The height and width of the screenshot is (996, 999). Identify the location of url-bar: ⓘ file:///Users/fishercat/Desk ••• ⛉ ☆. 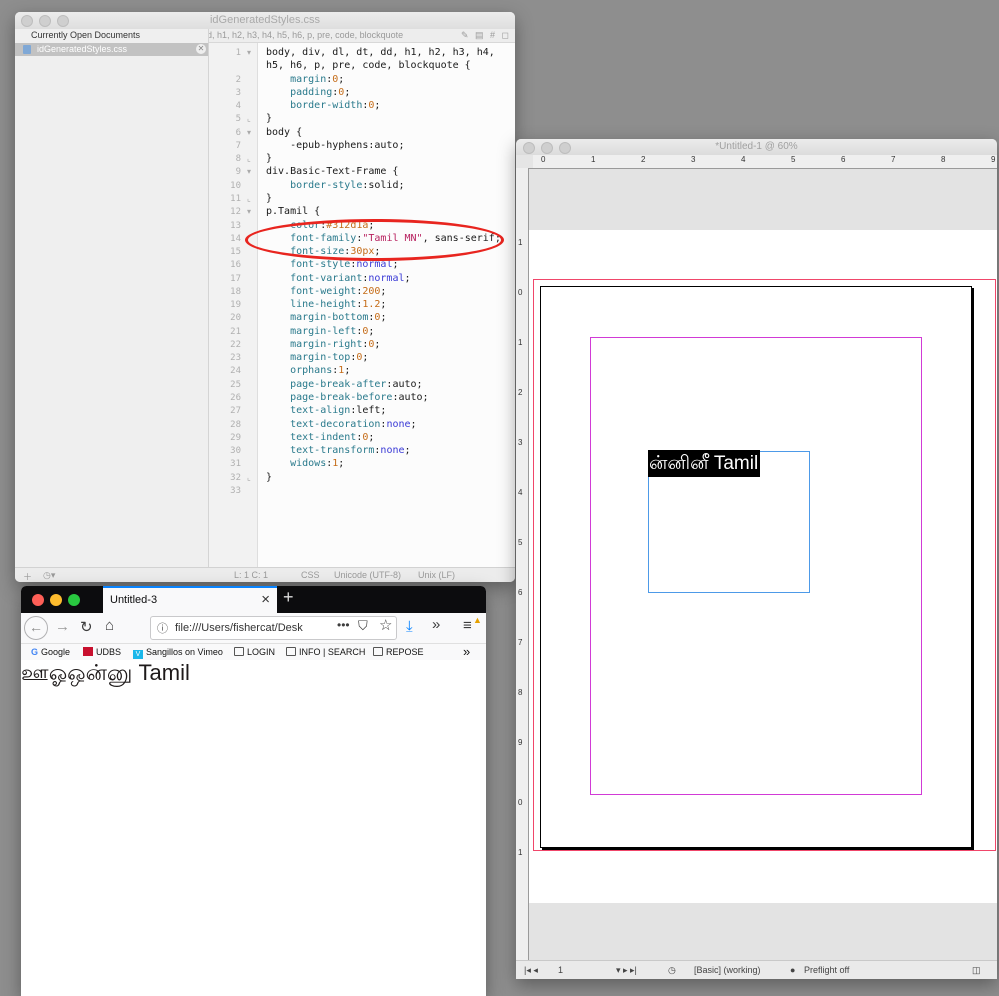
(273, 628).